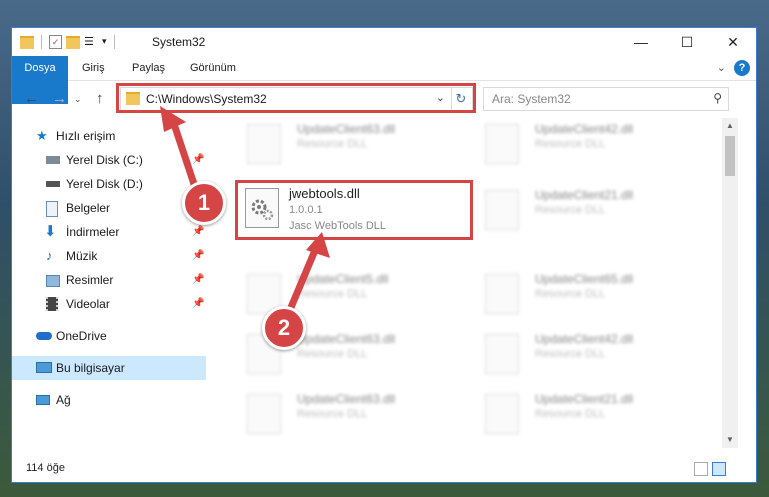 This screenshot has width=769, height=497. I want to click on callout-arrows, so click(245, 217).